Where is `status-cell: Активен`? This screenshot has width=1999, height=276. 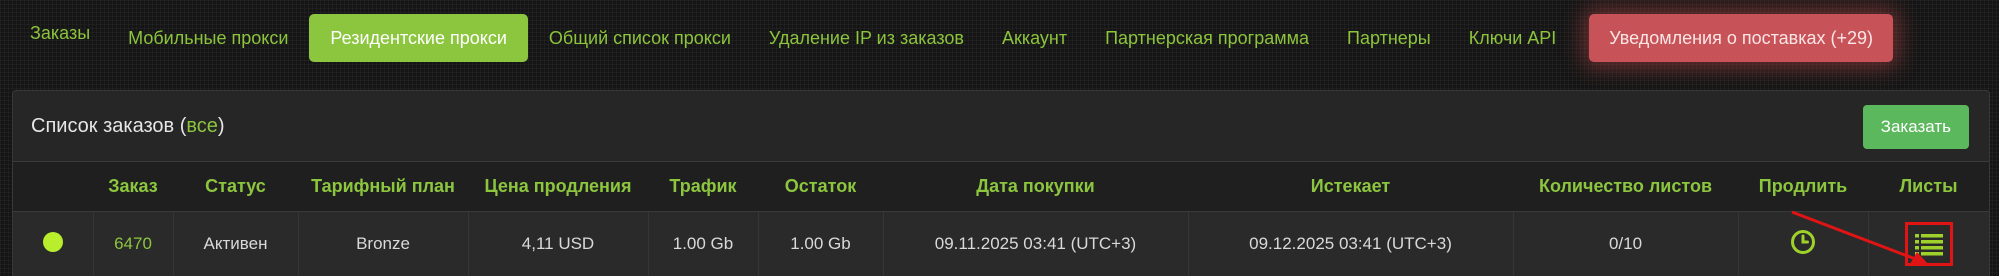
status-cell: Активен is located at coordinates (235, 244).